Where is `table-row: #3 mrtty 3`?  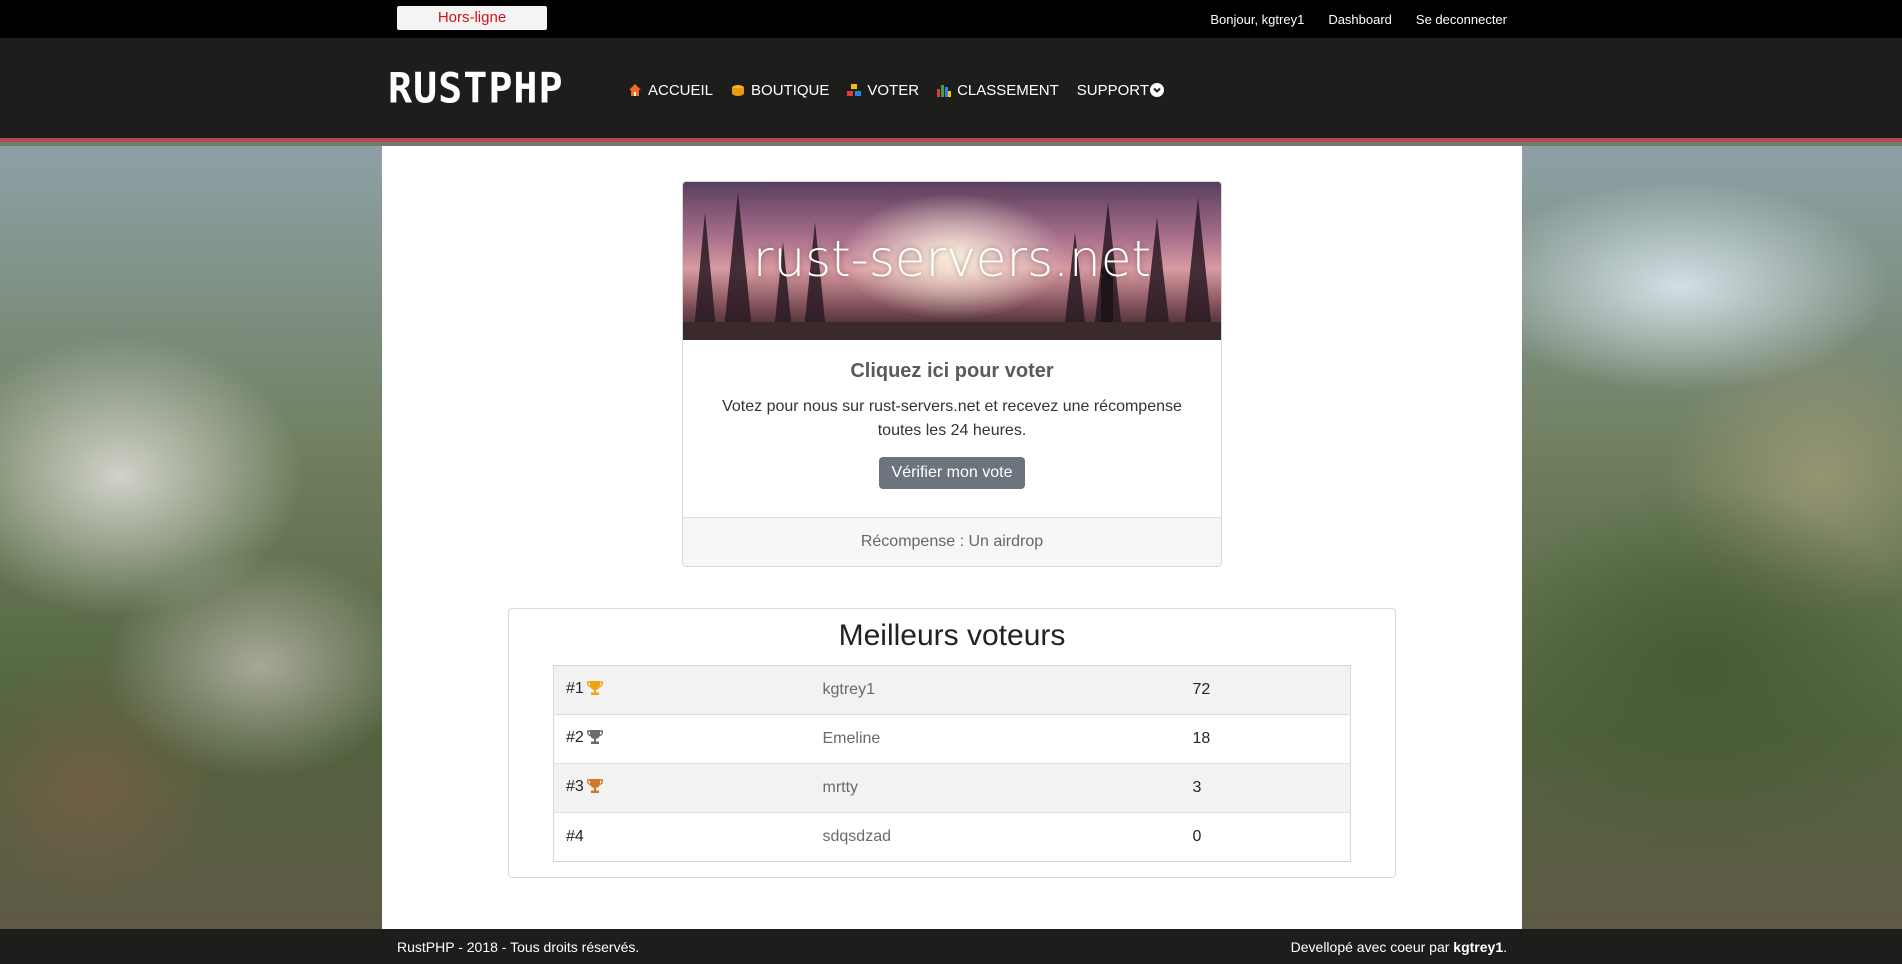 table-row: #3 mrtty 3 is located at coordinates (952, 788).